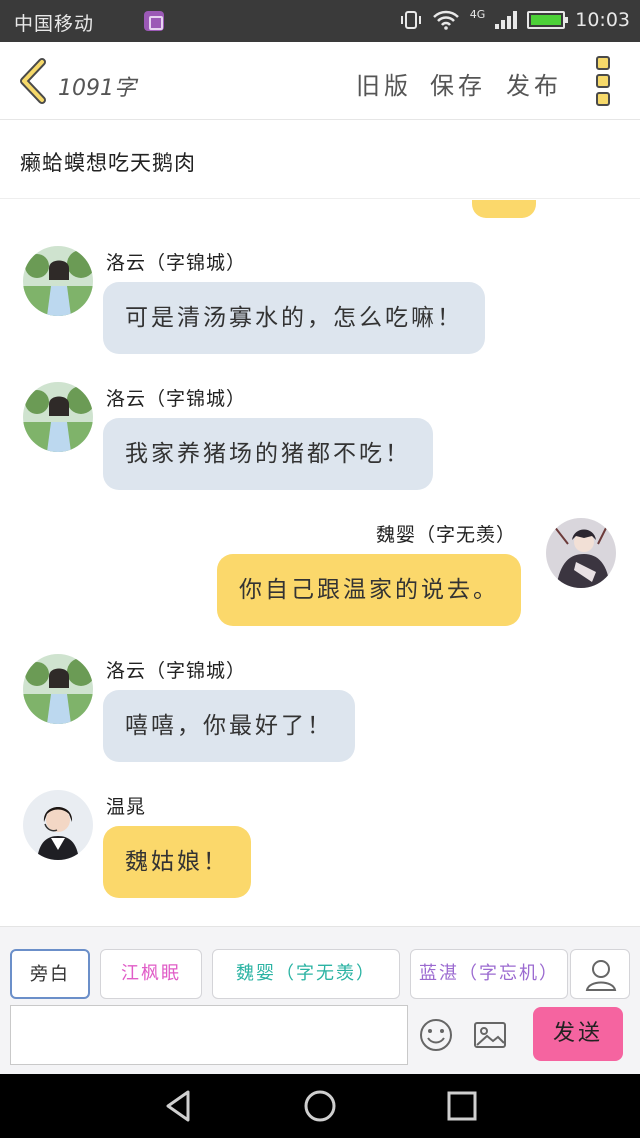  Describe the element at coordinates (490, 1035) in the screenshot. I see `image-icon` at that location.